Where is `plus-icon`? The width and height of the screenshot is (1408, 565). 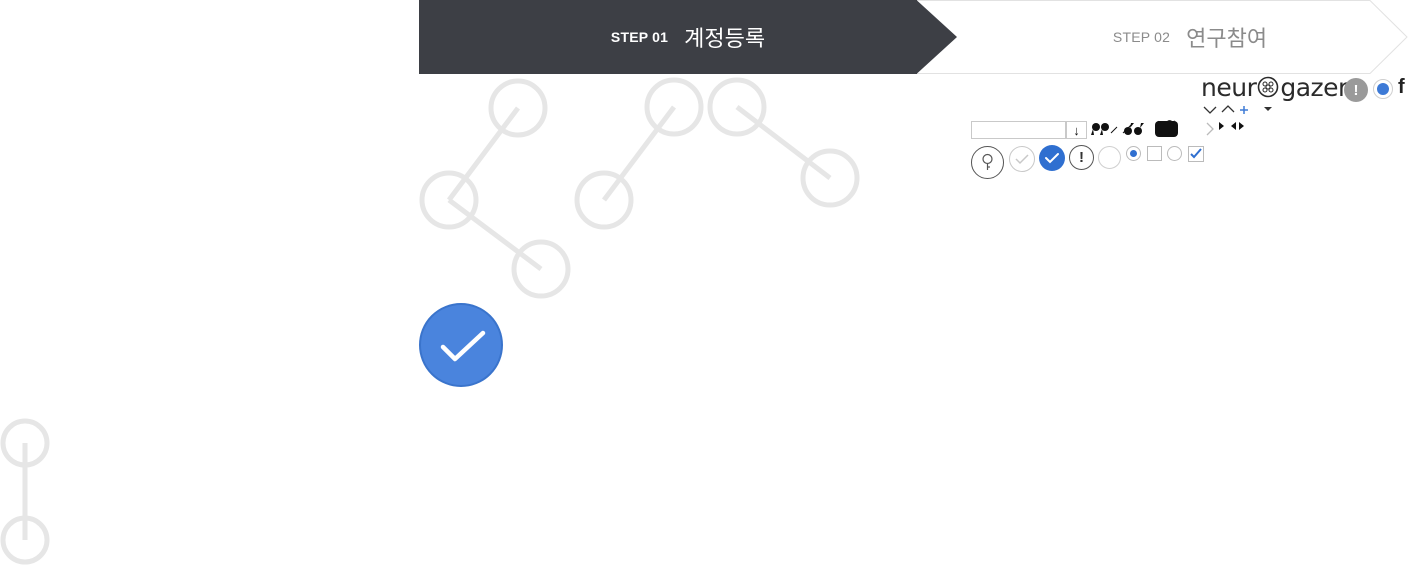
plus-icon is located at coordinates (1244, 110).